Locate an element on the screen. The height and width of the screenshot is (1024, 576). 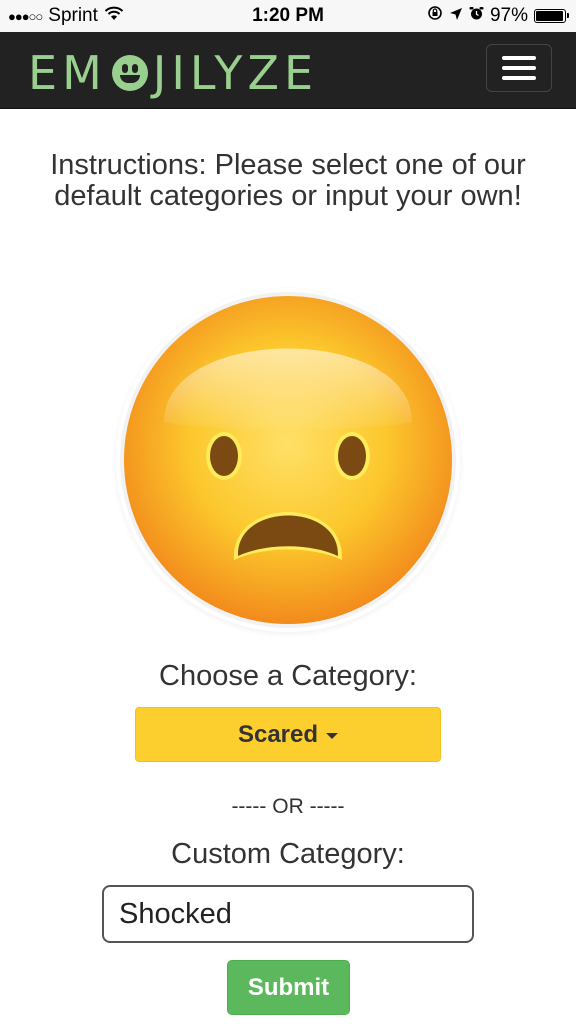
battery-percent: 97% is located at coordinates (508, 15).